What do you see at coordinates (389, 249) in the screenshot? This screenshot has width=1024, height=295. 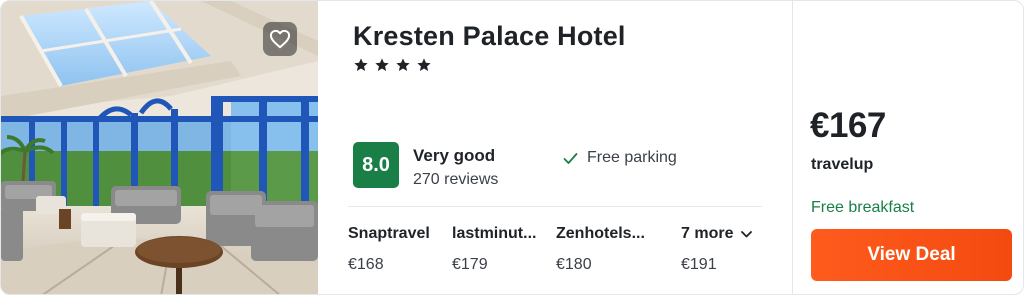 I see `provider-offer: Snaptravel €168` at bounding box center [389, 249].